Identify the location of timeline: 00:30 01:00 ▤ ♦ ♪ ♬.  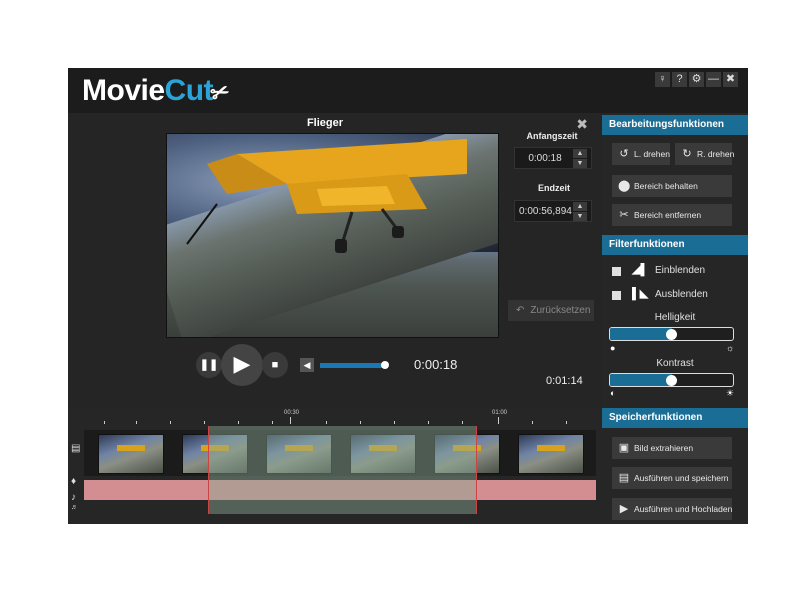
(335, 466).